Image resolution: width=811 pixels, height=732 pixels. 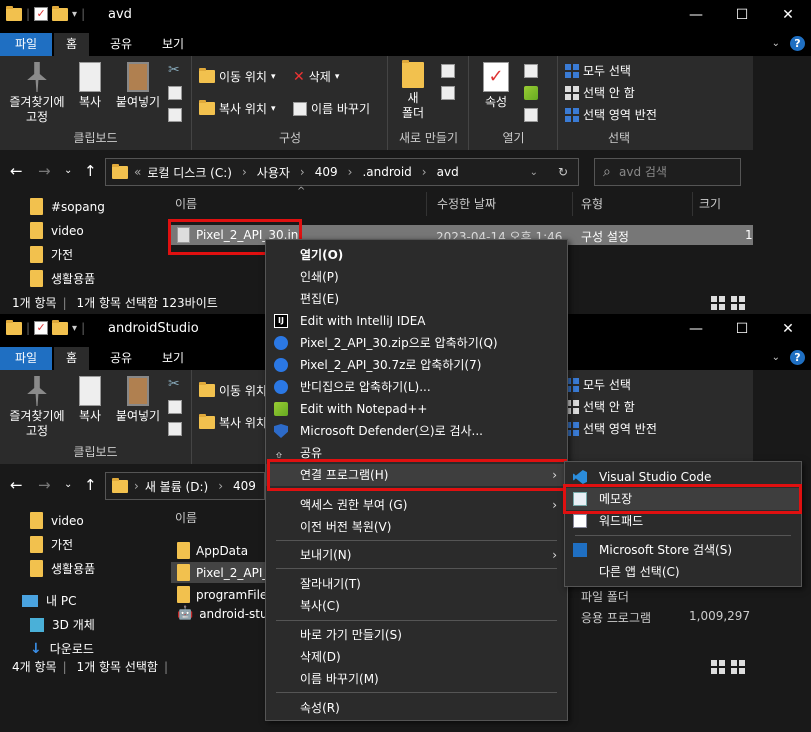 I want to click on delete-button: ✕ 삭제 ▾, so click(x=316, y=76).